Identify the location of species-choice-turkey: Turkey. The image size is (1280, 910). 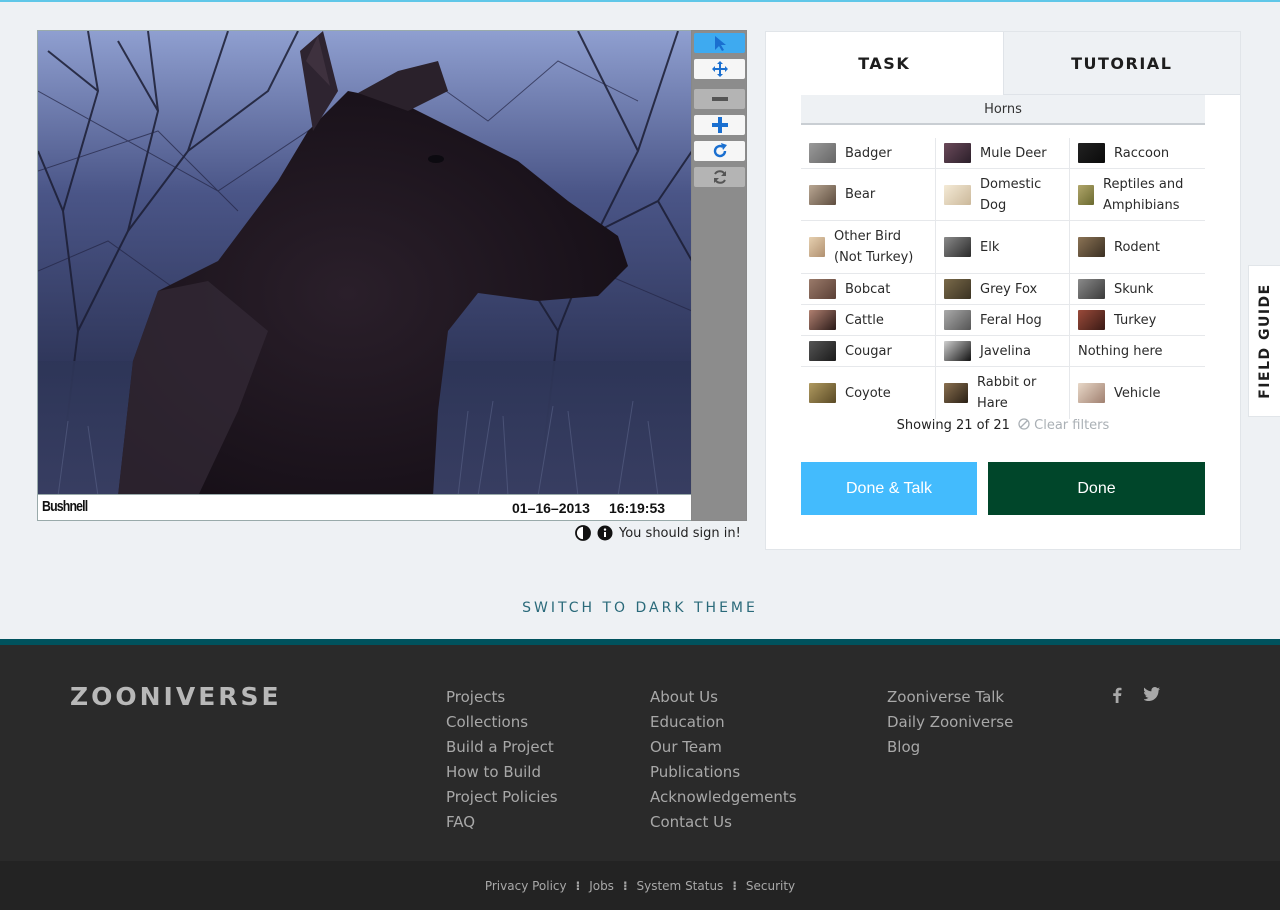
(1136, 320).